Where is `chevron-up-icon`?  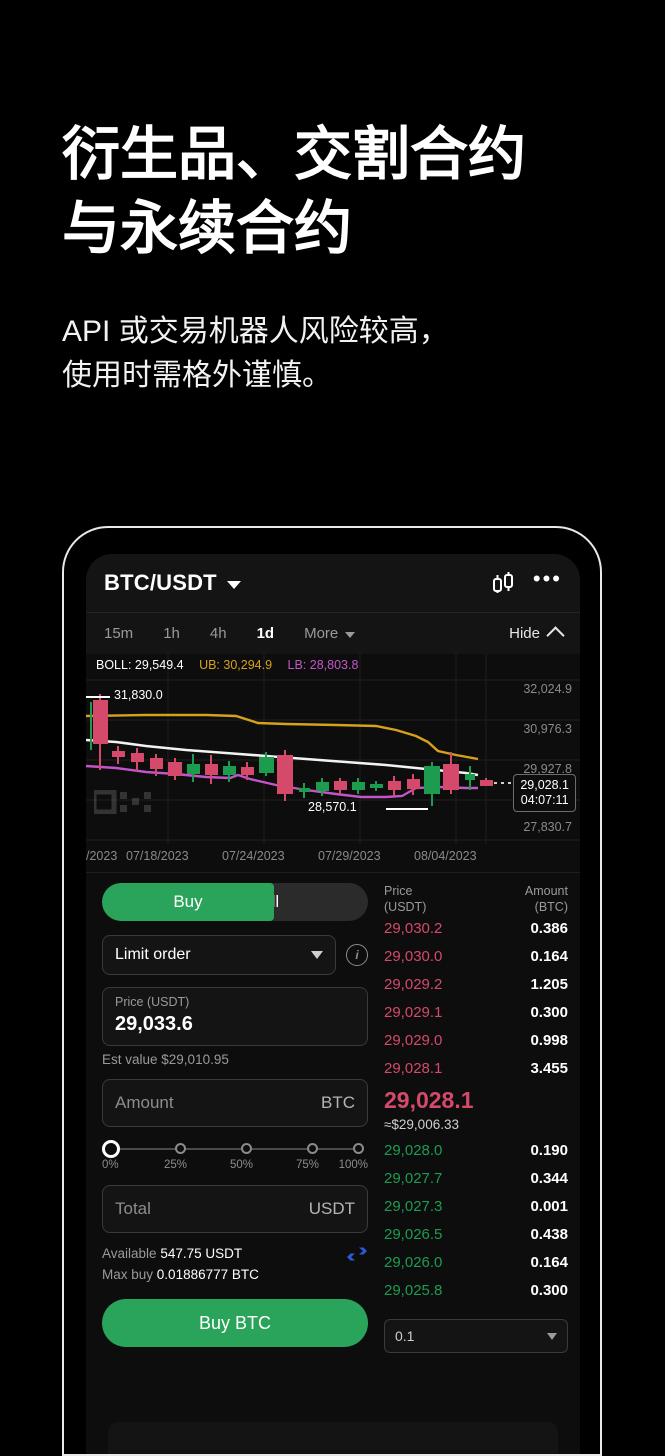 chevron-up-icon is located at coordinates (555, 635).